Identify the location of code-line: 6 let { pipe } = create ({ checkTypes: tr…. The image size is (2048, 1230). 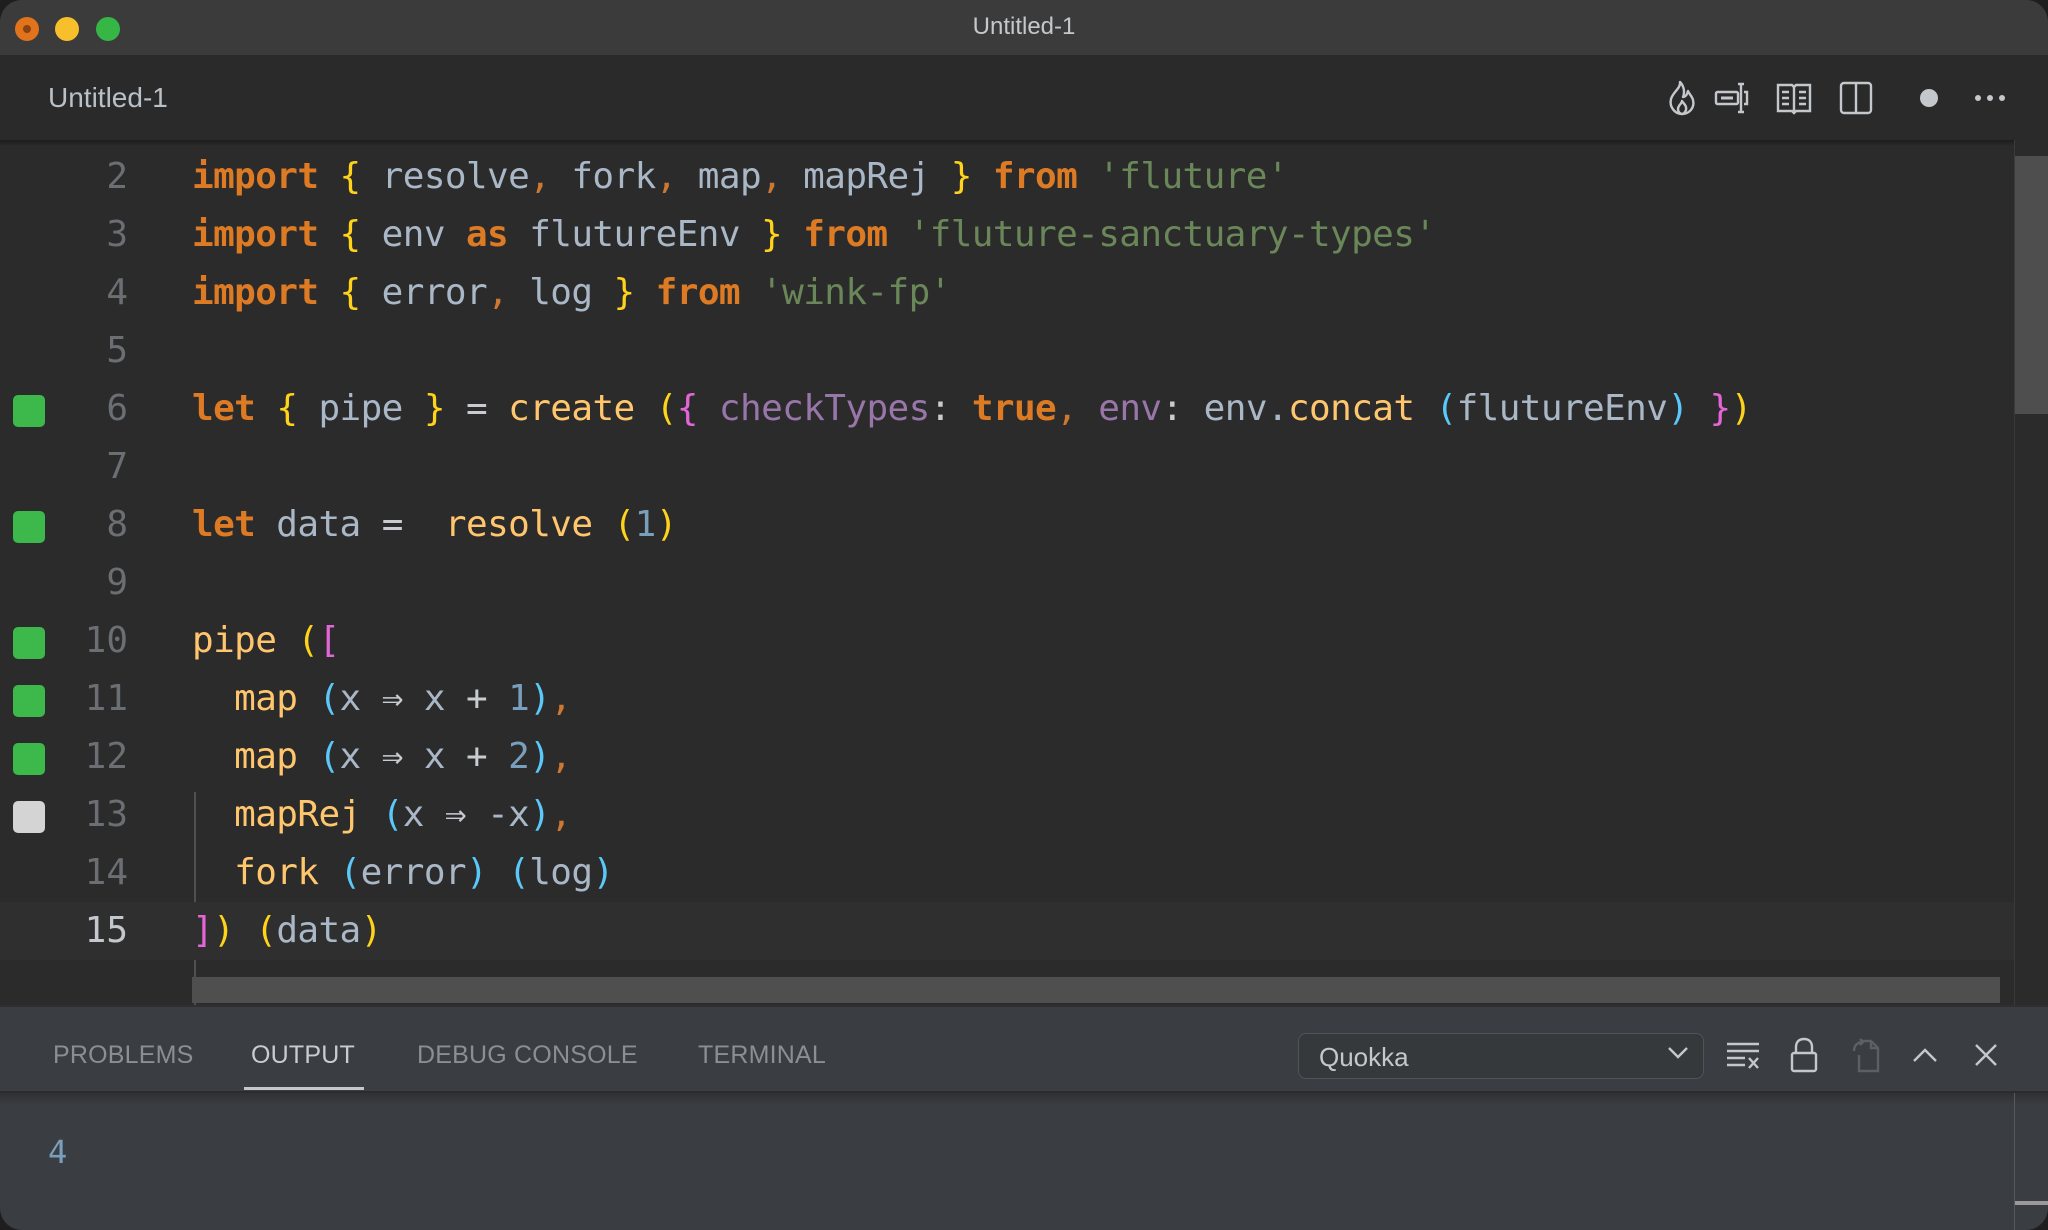
(1007, 409).